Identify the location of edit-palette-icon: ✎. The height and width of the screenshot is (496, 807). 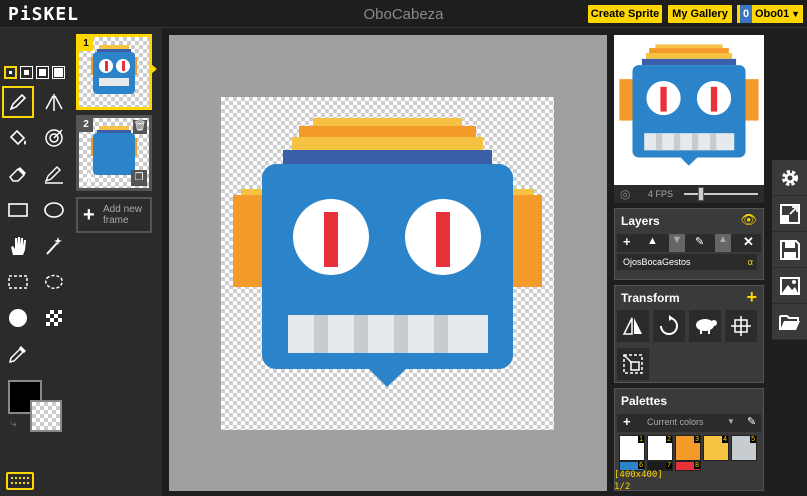
(751, 421).